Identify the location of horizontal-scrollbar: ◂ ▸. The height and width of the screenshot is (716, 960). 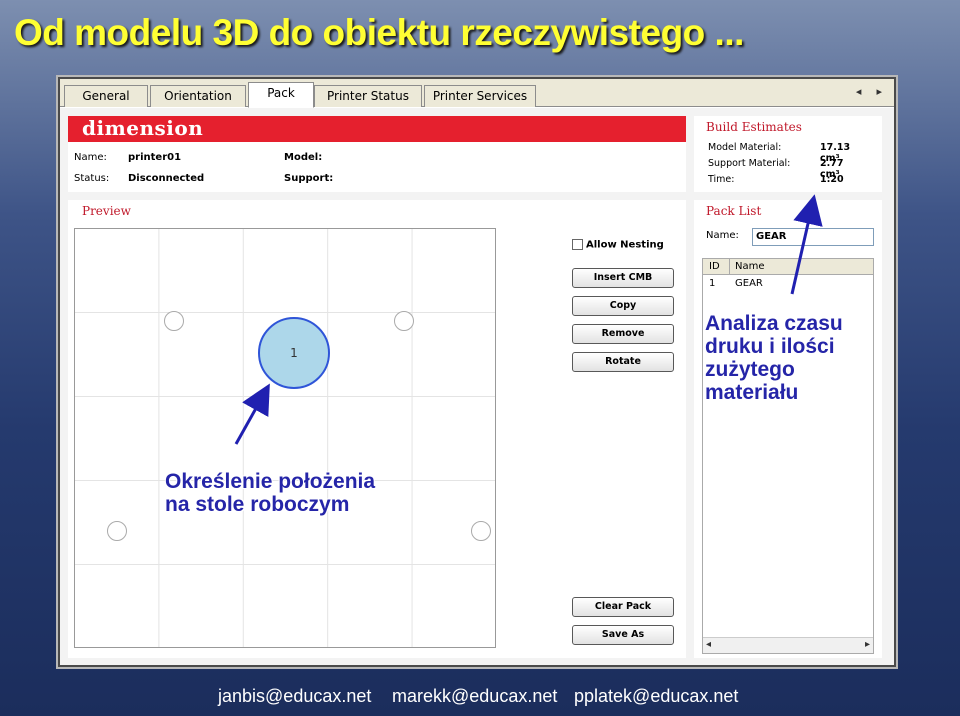
(788, 645).